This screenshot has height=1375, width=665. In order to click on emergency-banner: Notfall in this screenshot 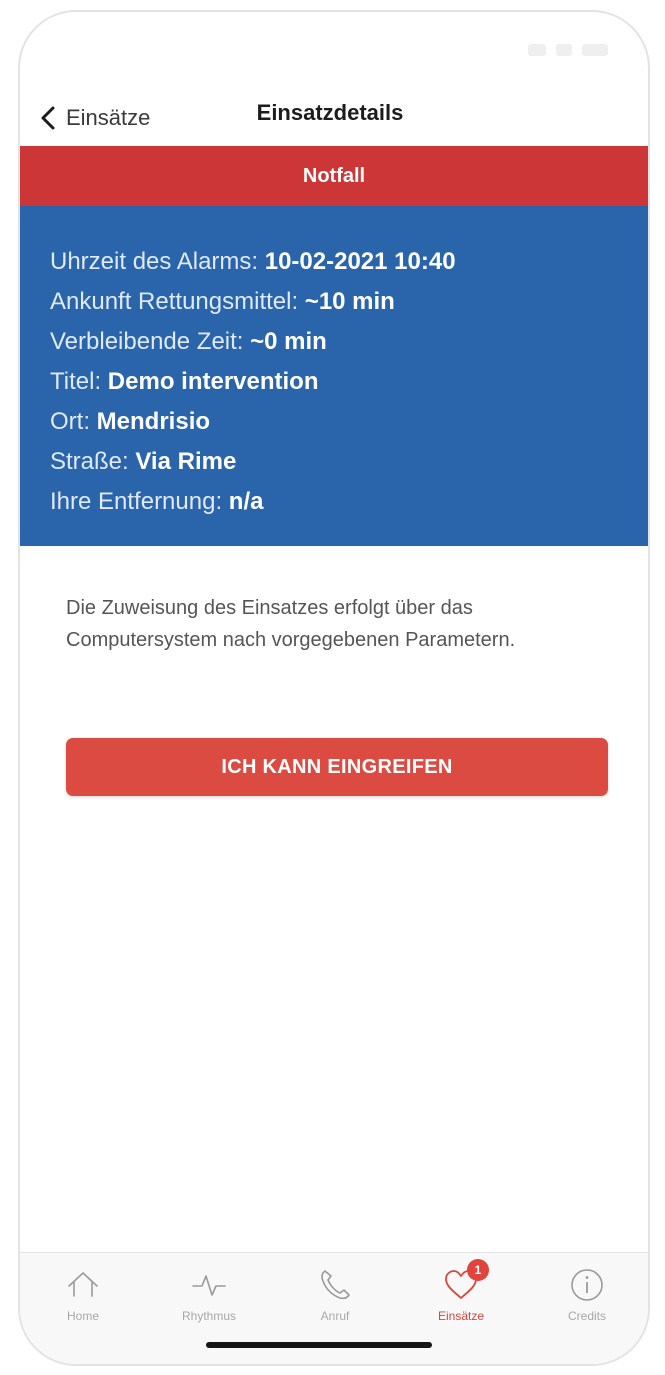, I will do `click(334, 176)`.